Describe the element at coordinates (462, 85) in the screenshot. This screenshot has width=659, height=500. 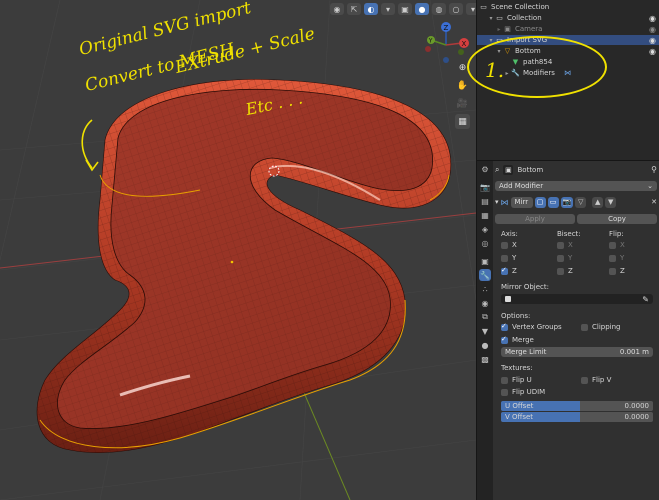
I see `pan-hand-icon: ✋` at that location.